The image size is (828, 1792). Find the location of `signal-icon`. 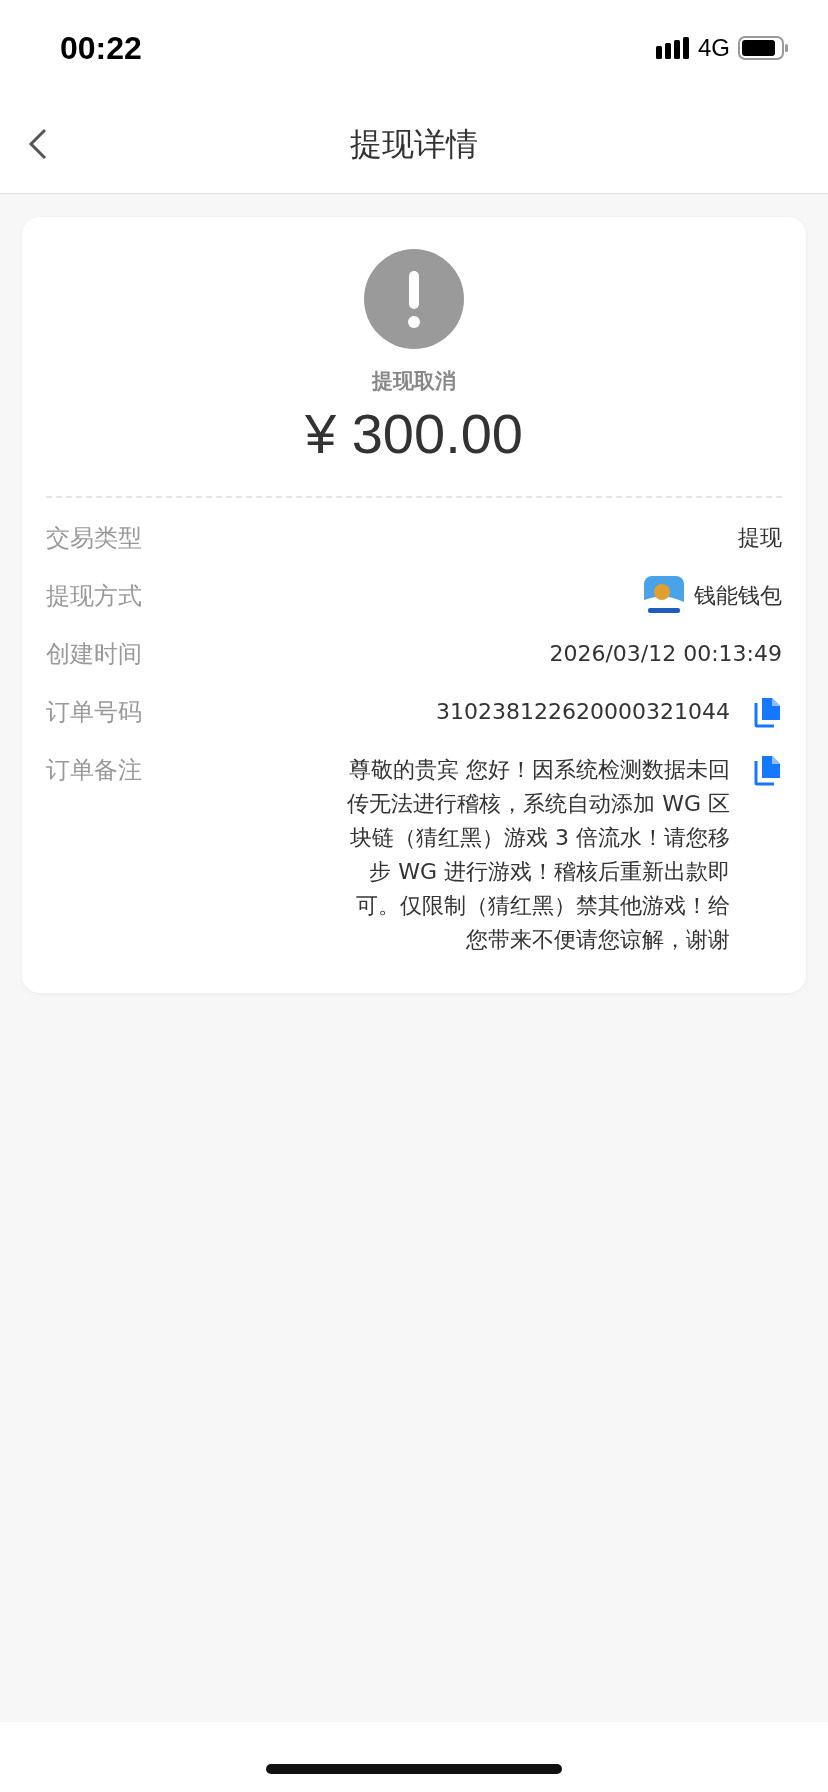

signal-icon is located at coordinates (673, 48).